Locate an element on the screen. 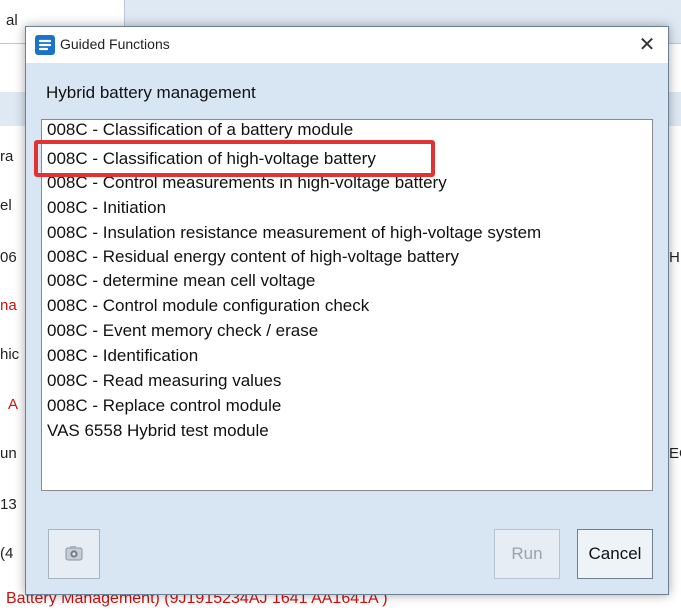 The height and width of the screenshot is (615, 681). background-tab-label: al is located at coordinates (12, 20).